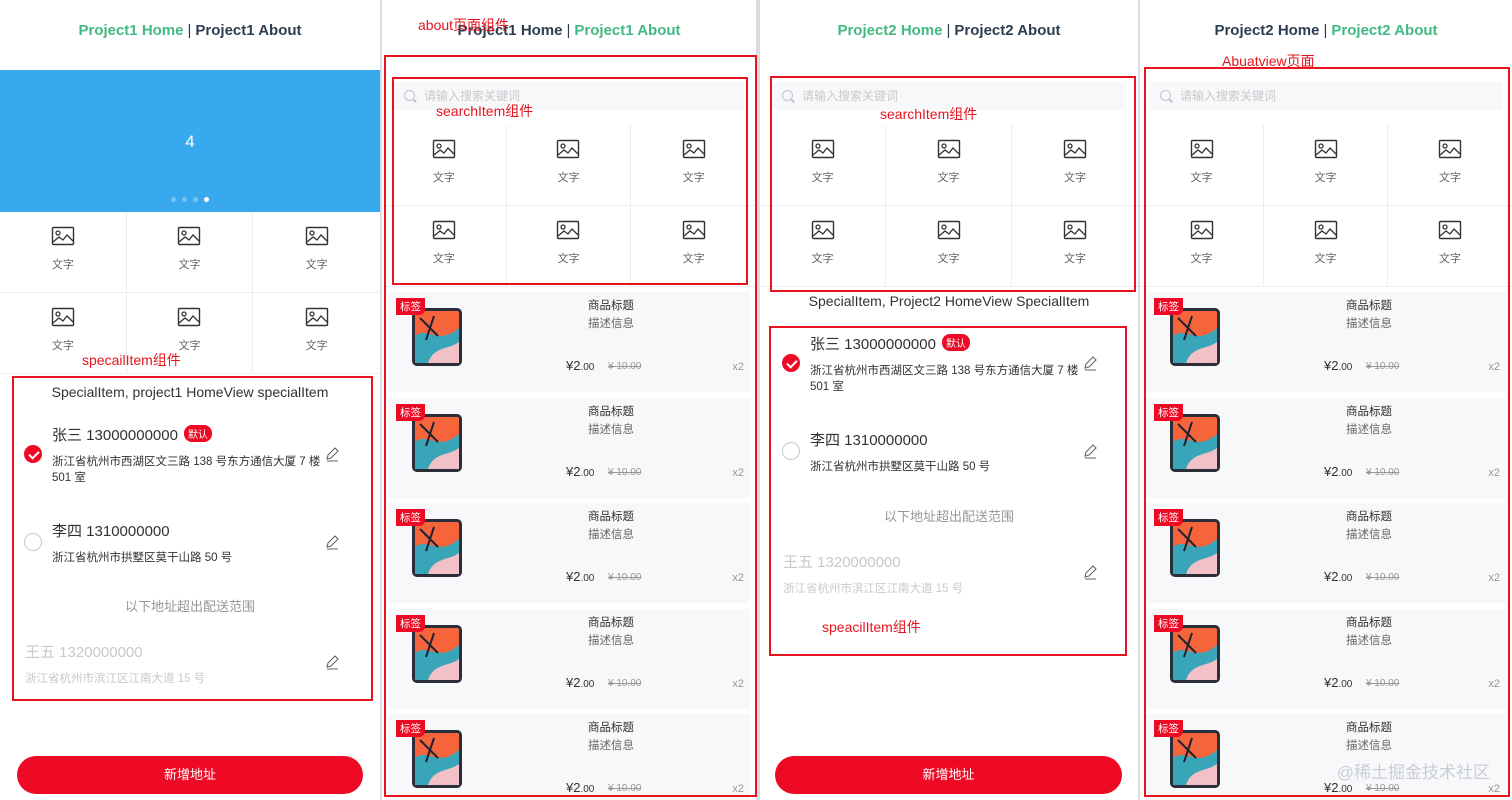  Describe the element at coordinates (206, 199) in the screenshot. I see `swipe-indicator-active` at that location.